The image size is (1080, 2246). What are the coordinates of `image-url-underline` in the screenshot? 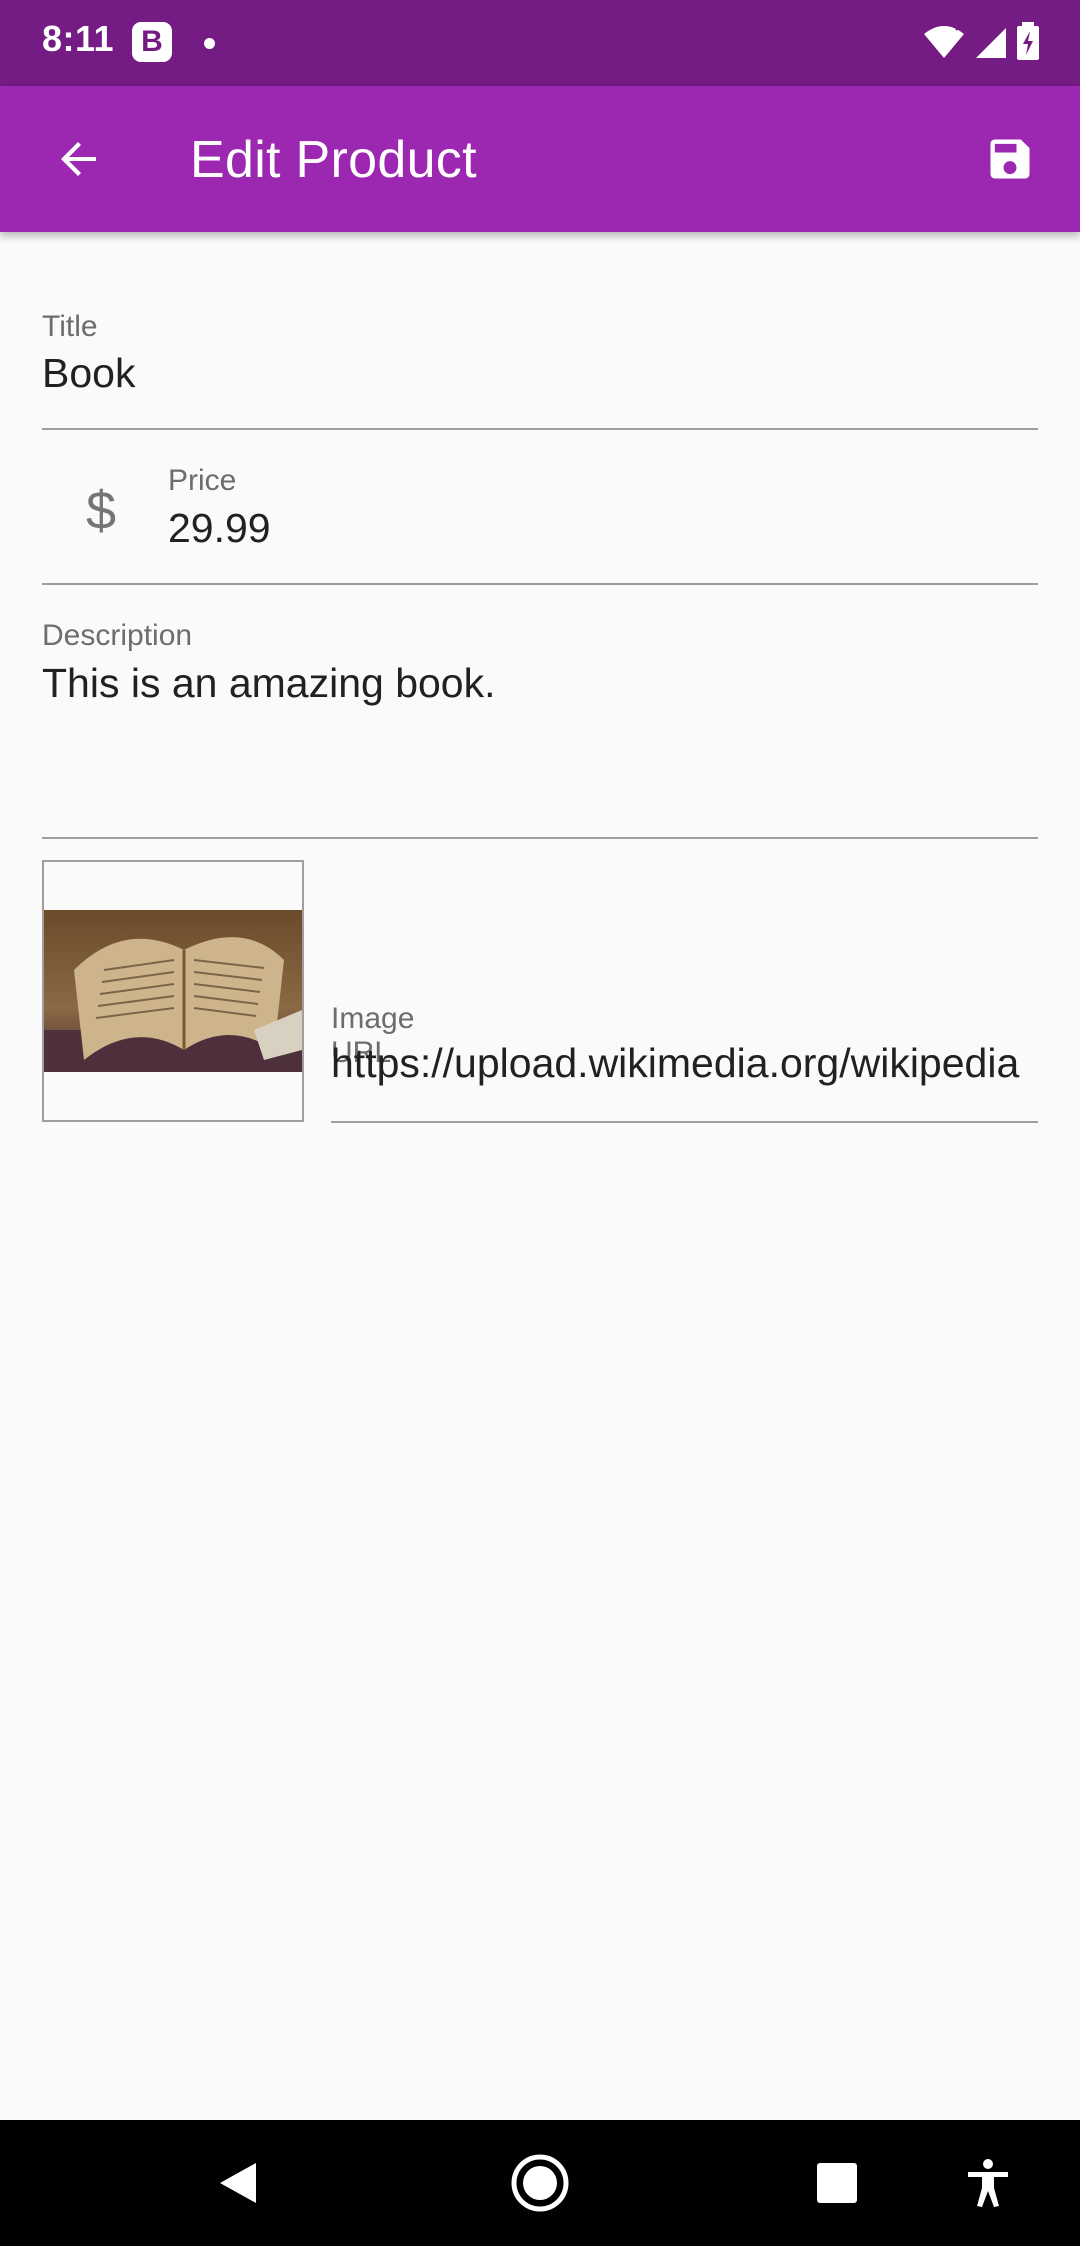 It's located at (684, 1122).